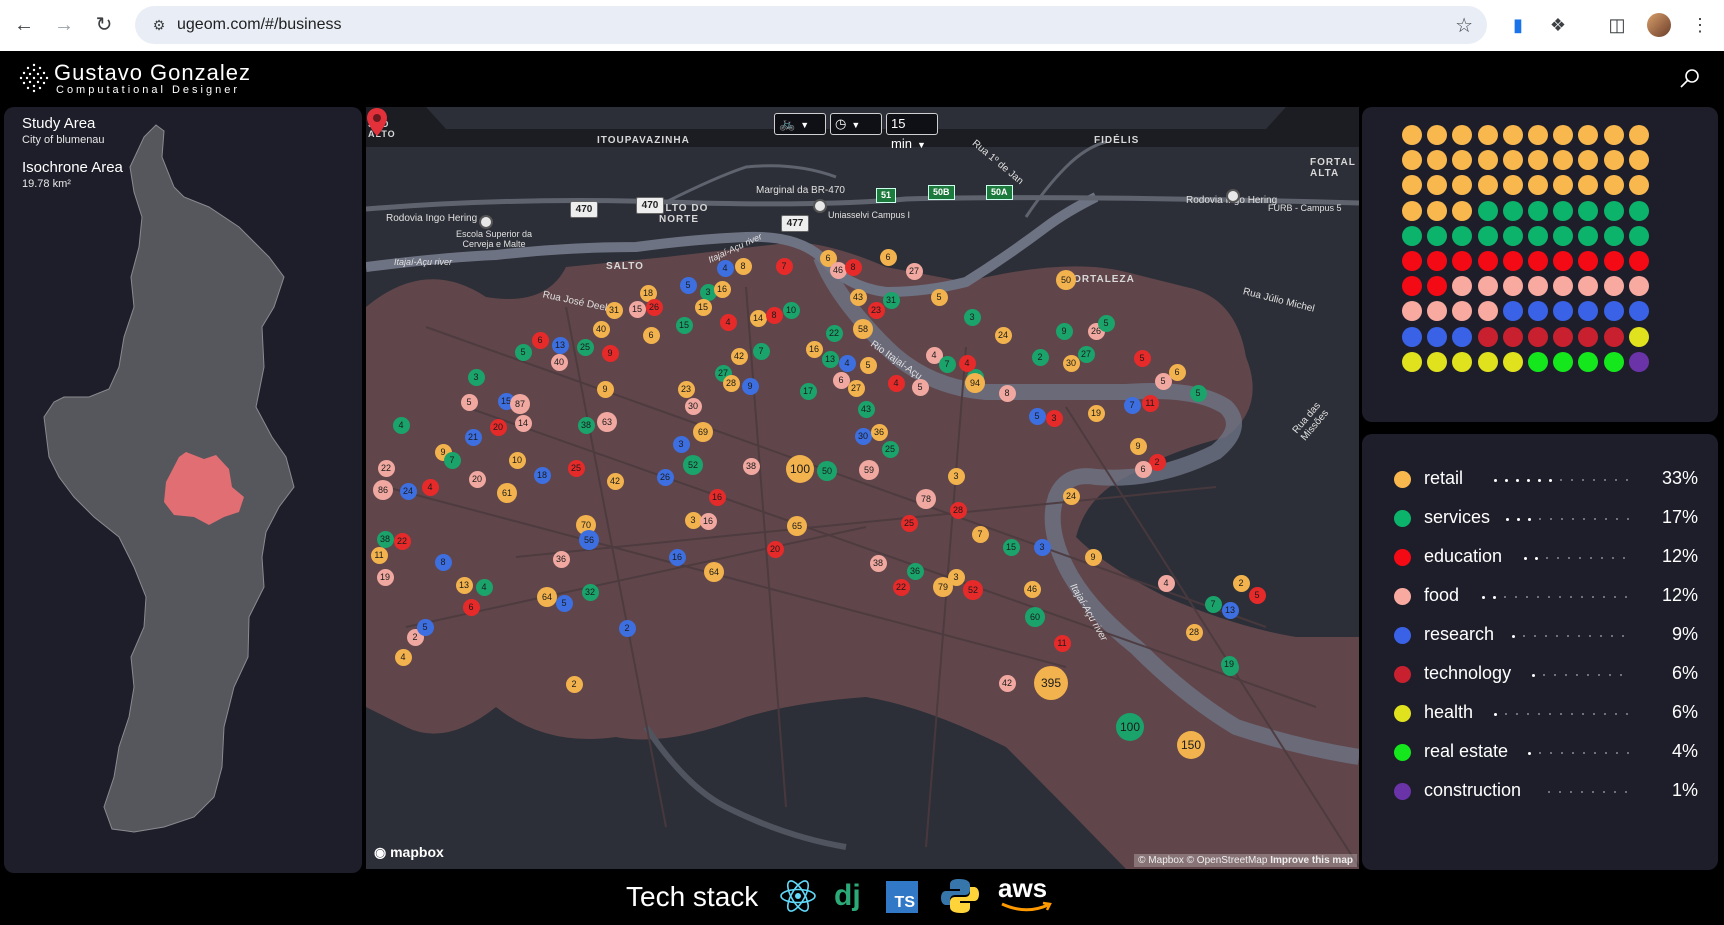 The width and height of the screenshot is (1724, 925). Describe the element at coordinates (1690, 79) in the screenshot. I see `search-icon` at that location.